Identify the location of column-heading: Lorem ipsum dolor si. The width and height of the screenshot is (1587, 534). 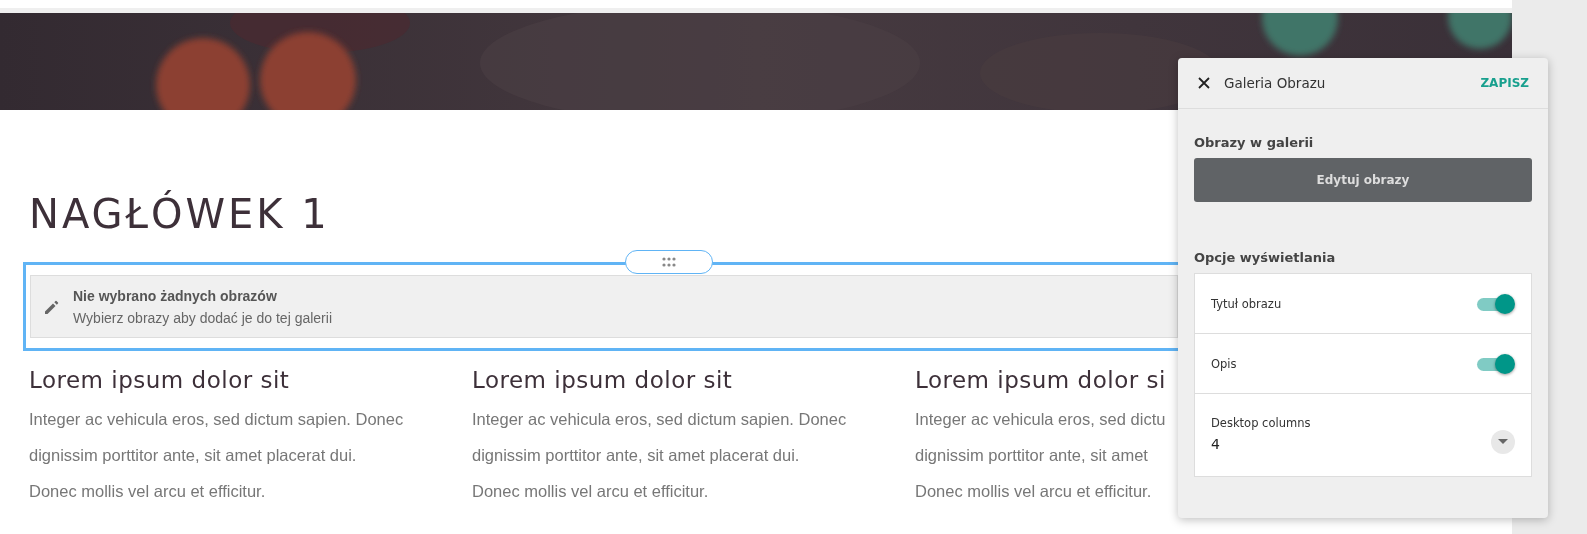
(1041, 380).